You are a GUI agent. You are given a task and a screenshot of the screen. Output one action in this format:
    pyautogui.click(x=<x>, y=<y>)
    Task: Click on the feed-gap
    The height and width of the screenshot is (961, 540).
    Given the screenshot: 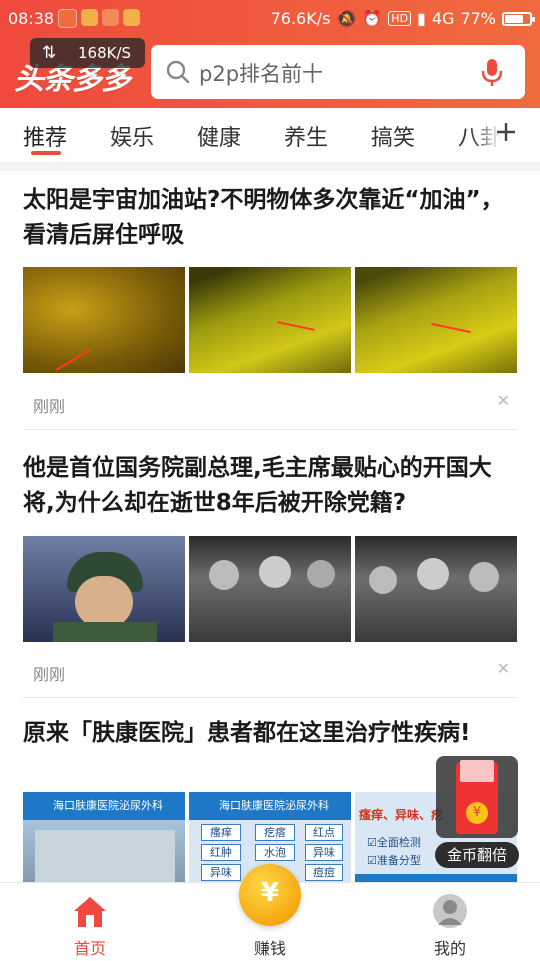 What is the action you would take?
    pyautogui.click(x=270, y=167)
    